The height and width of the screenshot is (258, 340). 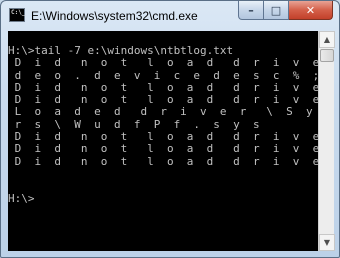 I want to click on vertical-scrollbar: ▲ ▼, so click(x=326, y=141).